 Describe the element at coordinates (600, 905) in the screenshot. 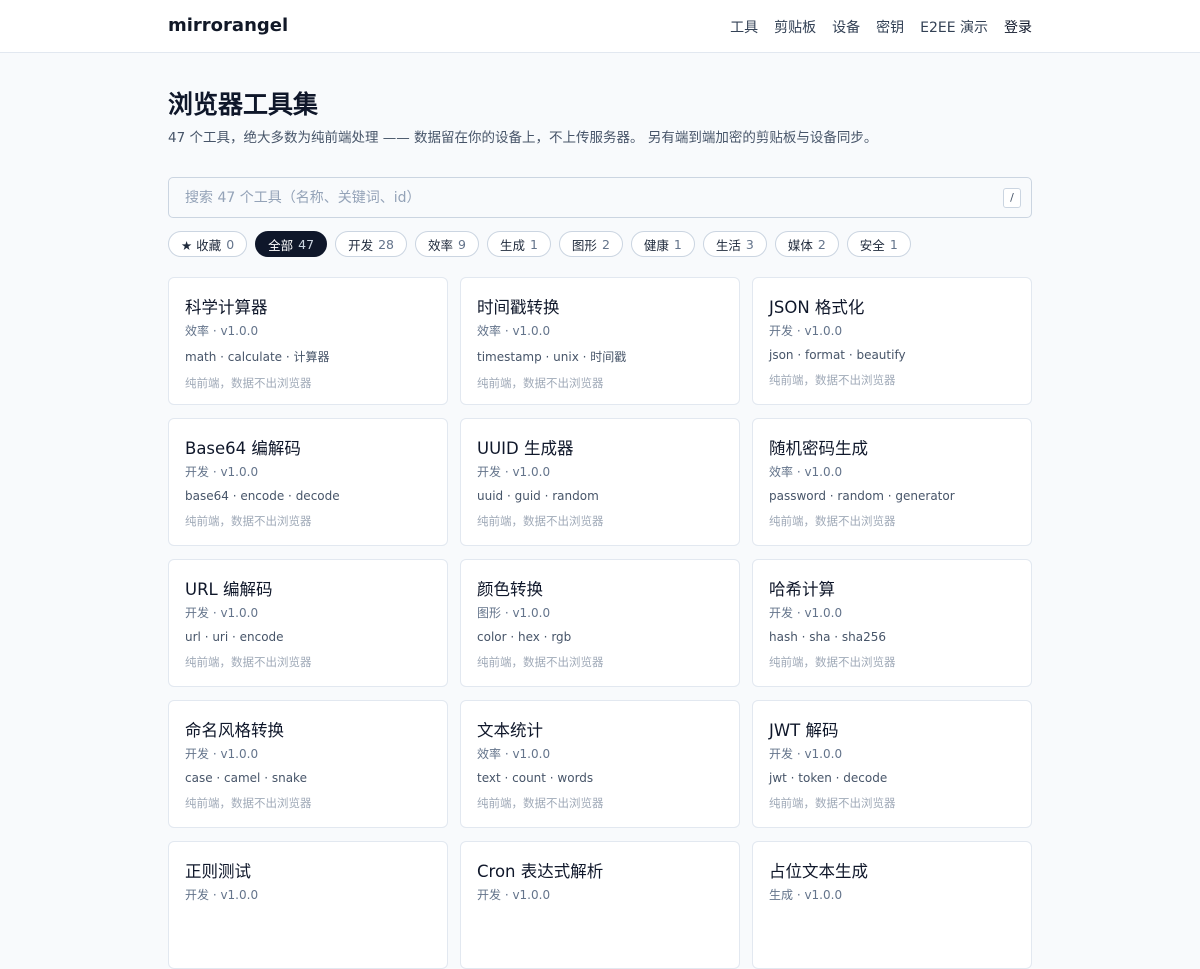

I see `tool-card: Cron 表达式解析开发 · v1.0.0` at that location.